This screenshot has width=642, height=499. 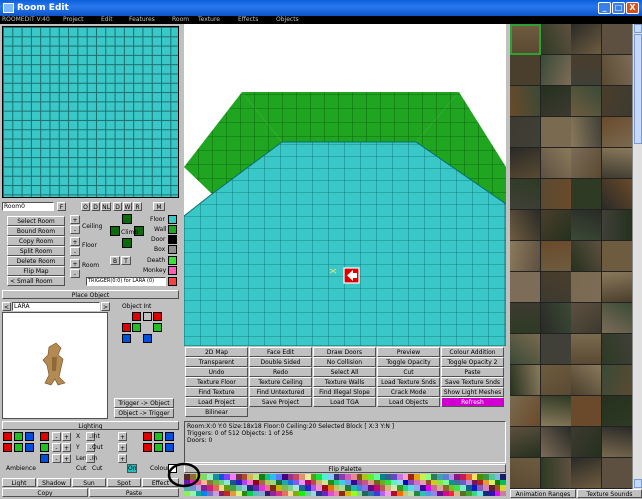 What do you see at coordinates (75, 251) in the screenshot?
I see `floor-lower-button: -` at bounding box center [75, 251].